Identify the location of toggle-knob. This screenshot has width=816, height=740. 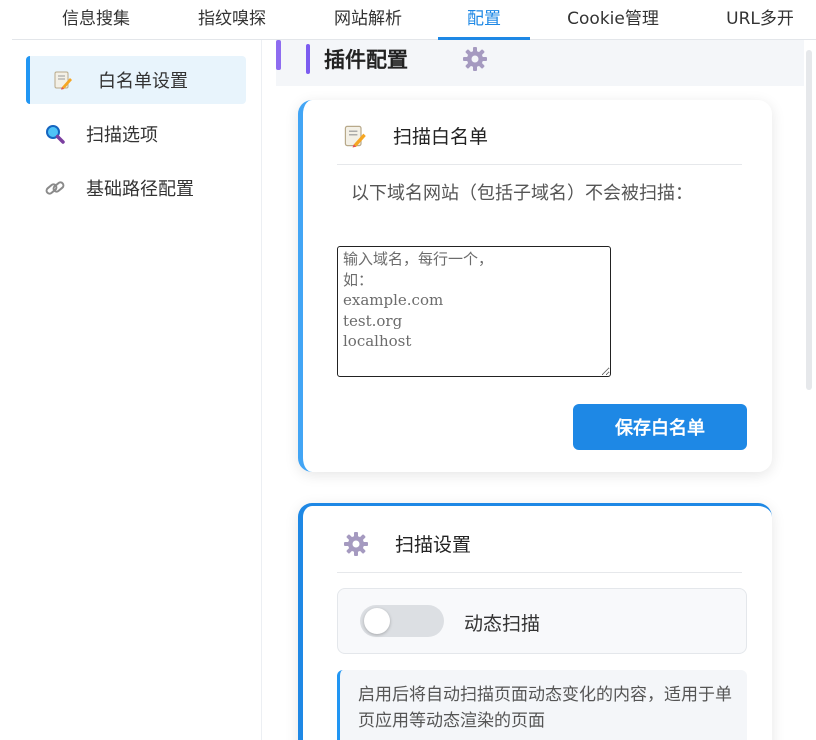
(377, 621).